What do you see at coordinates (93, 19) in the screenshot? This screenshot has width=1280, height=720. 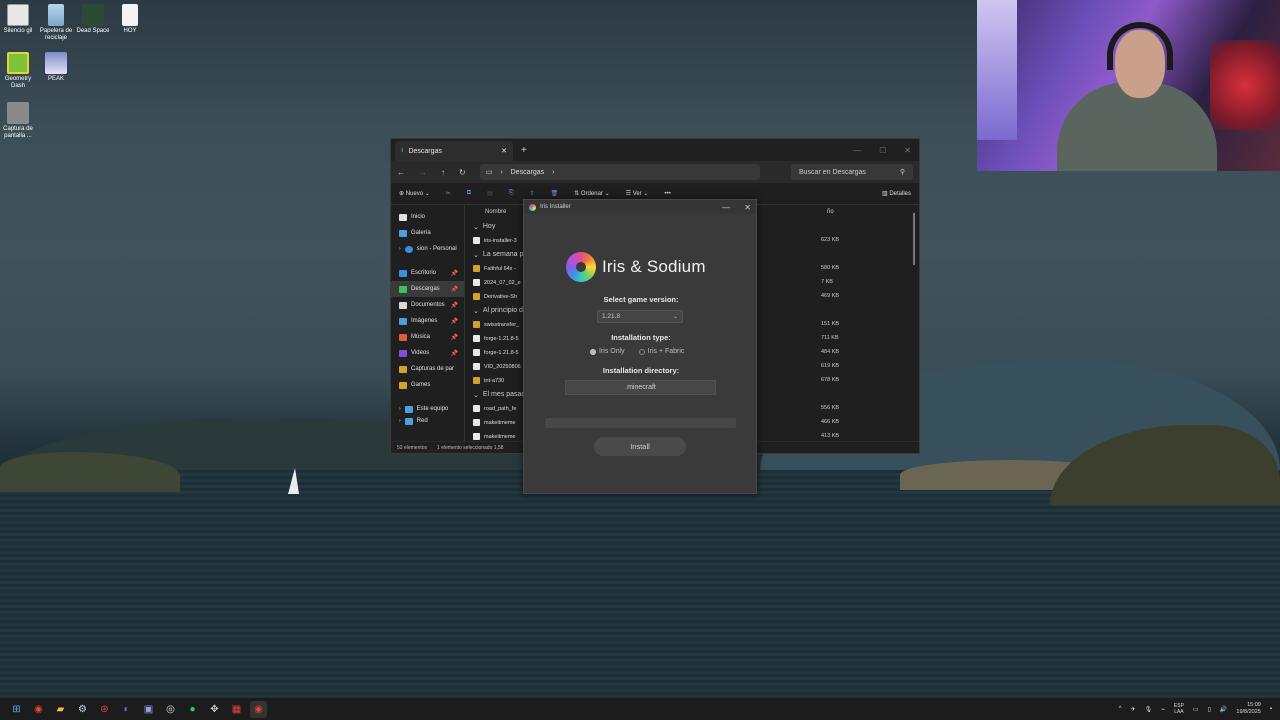 I see `desktop-icon-dead-space: Dead Space` at bounding box center [93, 19].